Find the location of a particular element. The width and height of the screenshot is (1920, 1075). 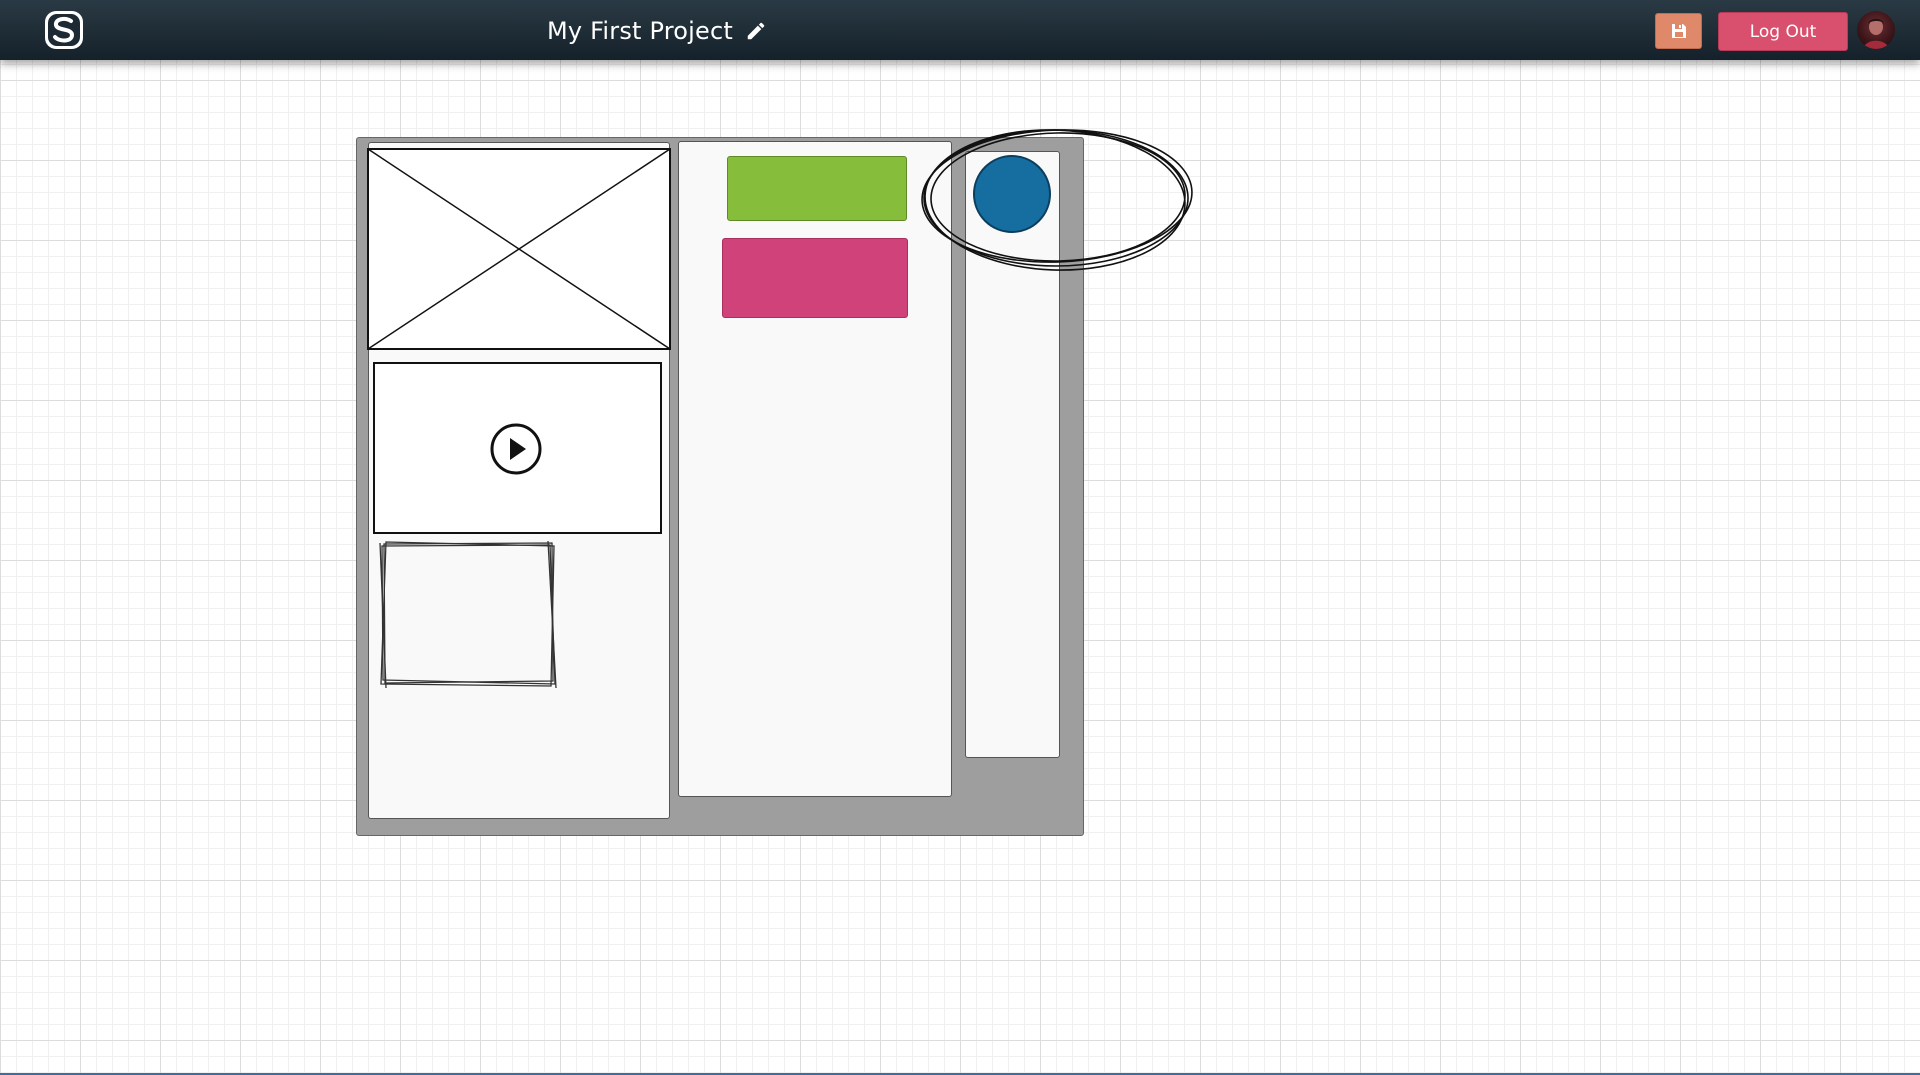

logout-button: Log Out is located at coordinates (1783, 31).